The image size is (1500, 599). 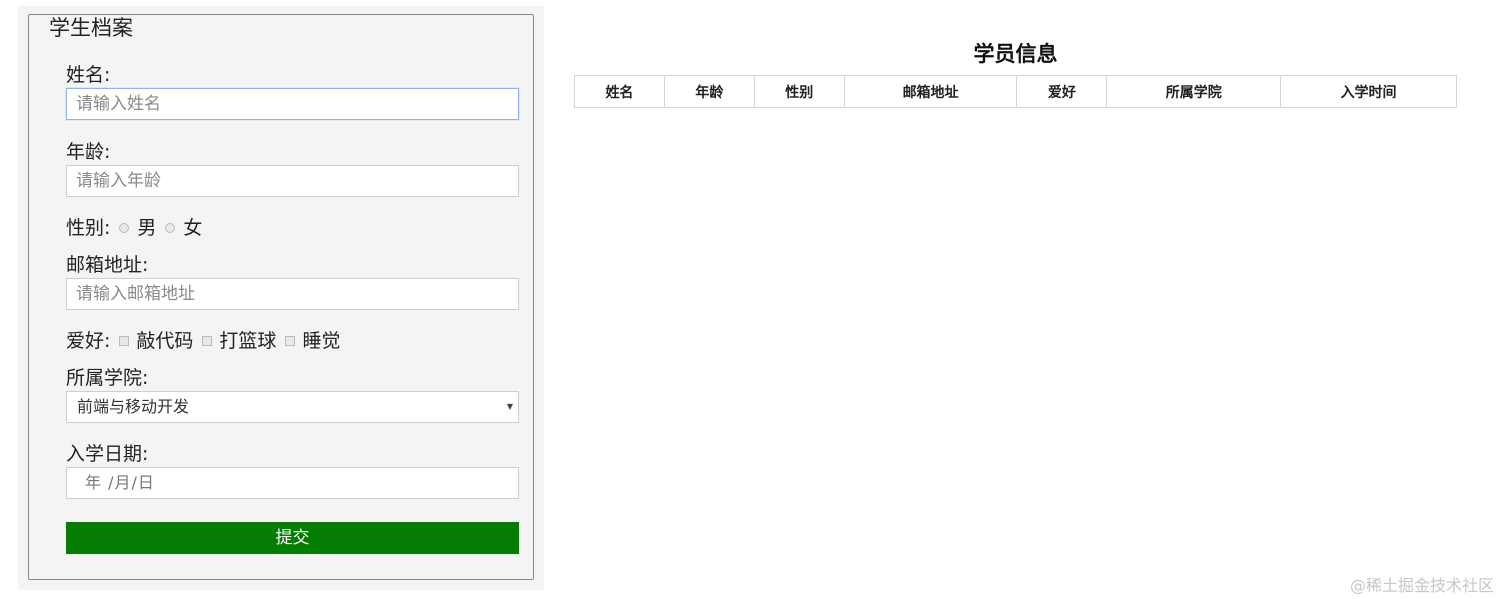 What do you see at coordinates (146, 228) in the screenshot?
I see `gender-option-male: 男` at bounding box center [146, 228].